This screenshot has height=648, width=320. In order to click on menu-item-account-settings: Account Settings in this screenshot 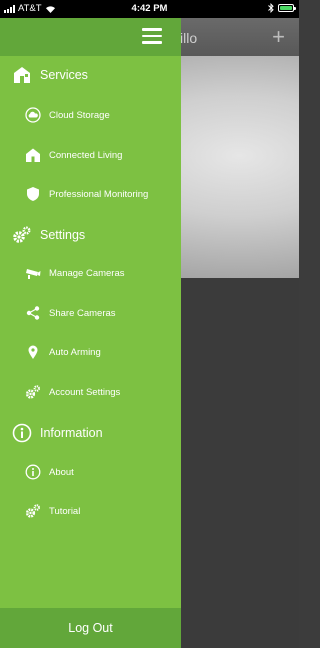, I will do `click(72, 392)`.